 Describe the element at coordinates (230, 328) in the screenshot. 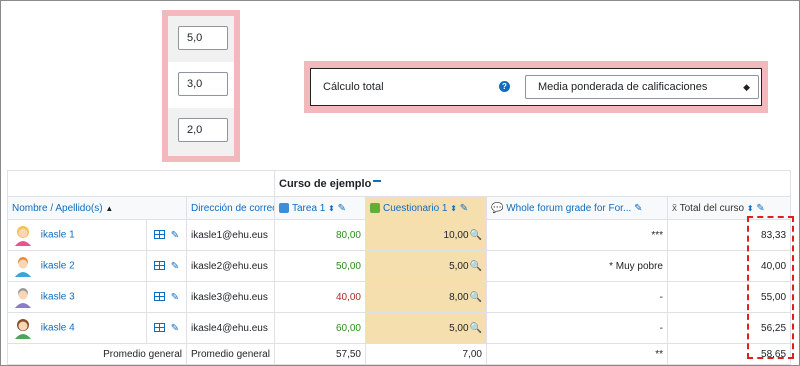

I see `email-cell: ikasle4@ehu.eus` at that location.